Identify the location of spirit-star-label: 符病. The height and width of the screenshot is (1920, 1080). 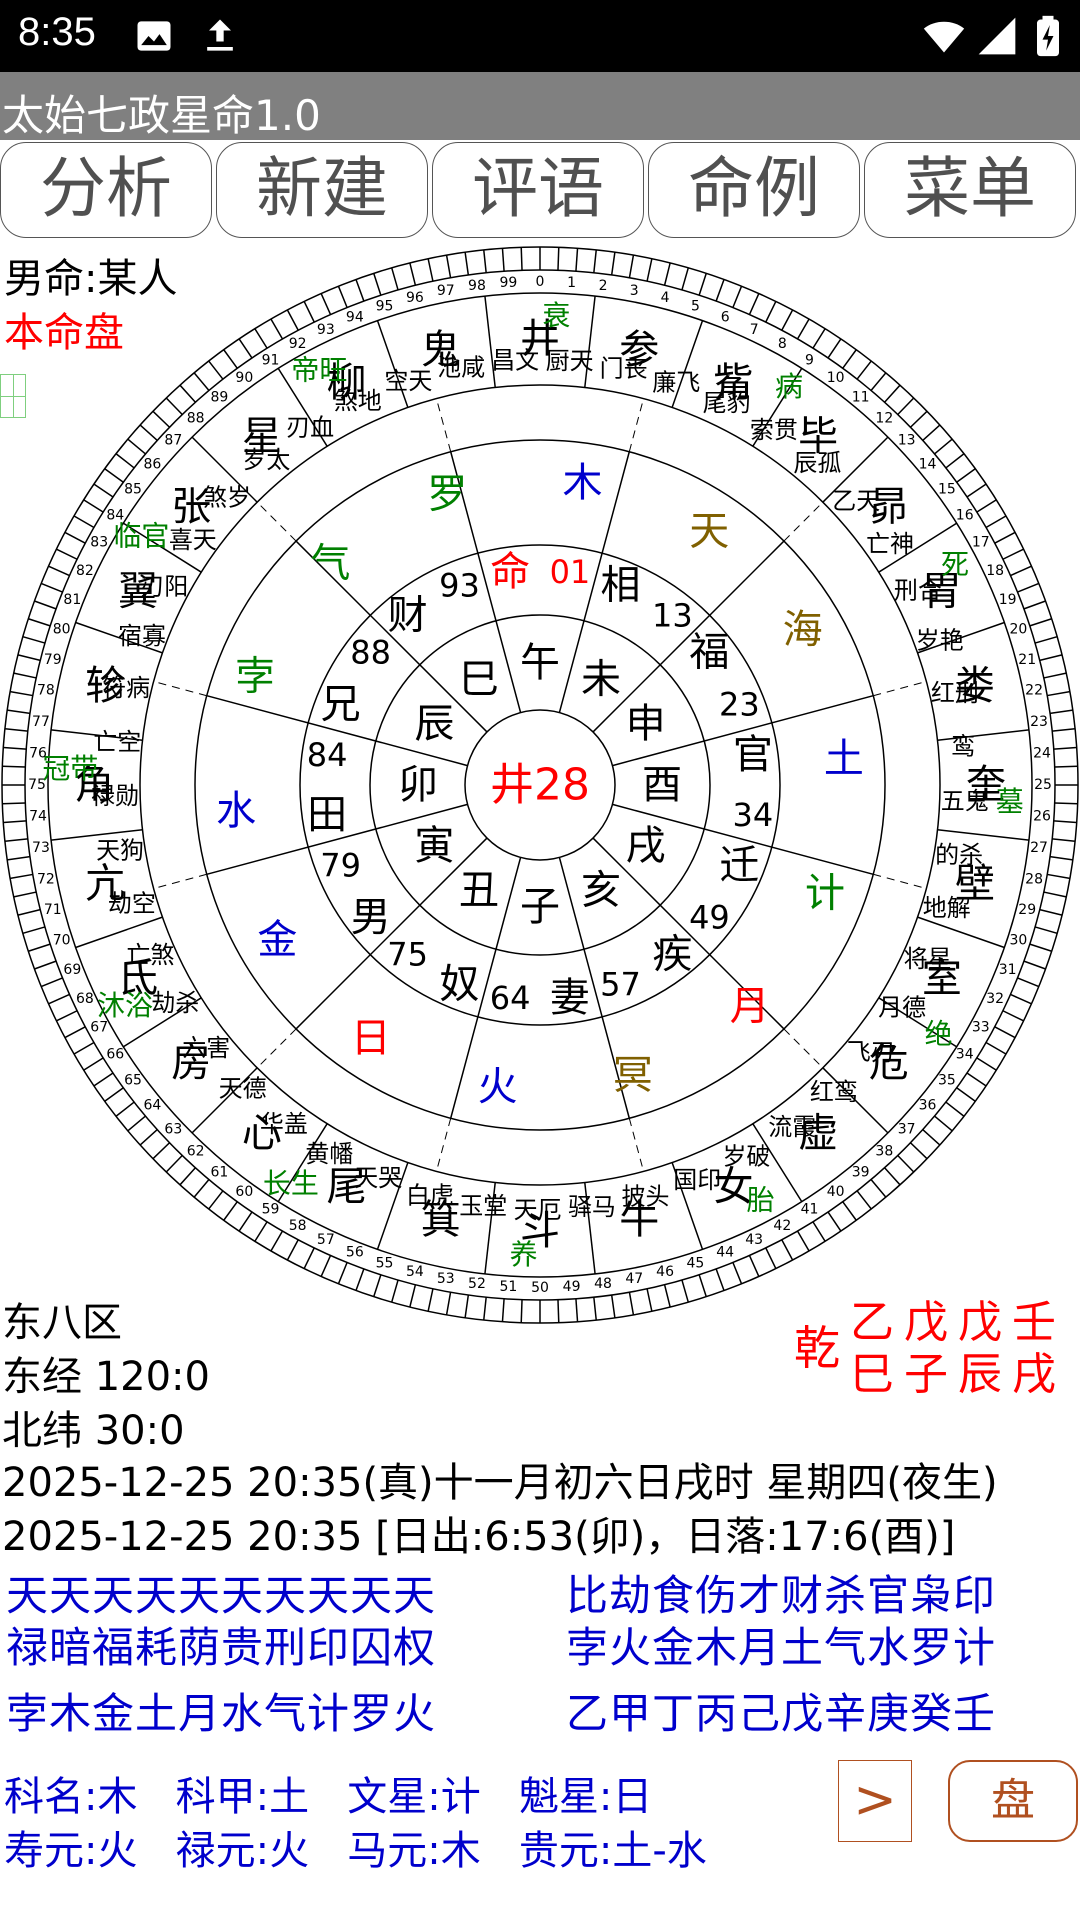
(126, 688).